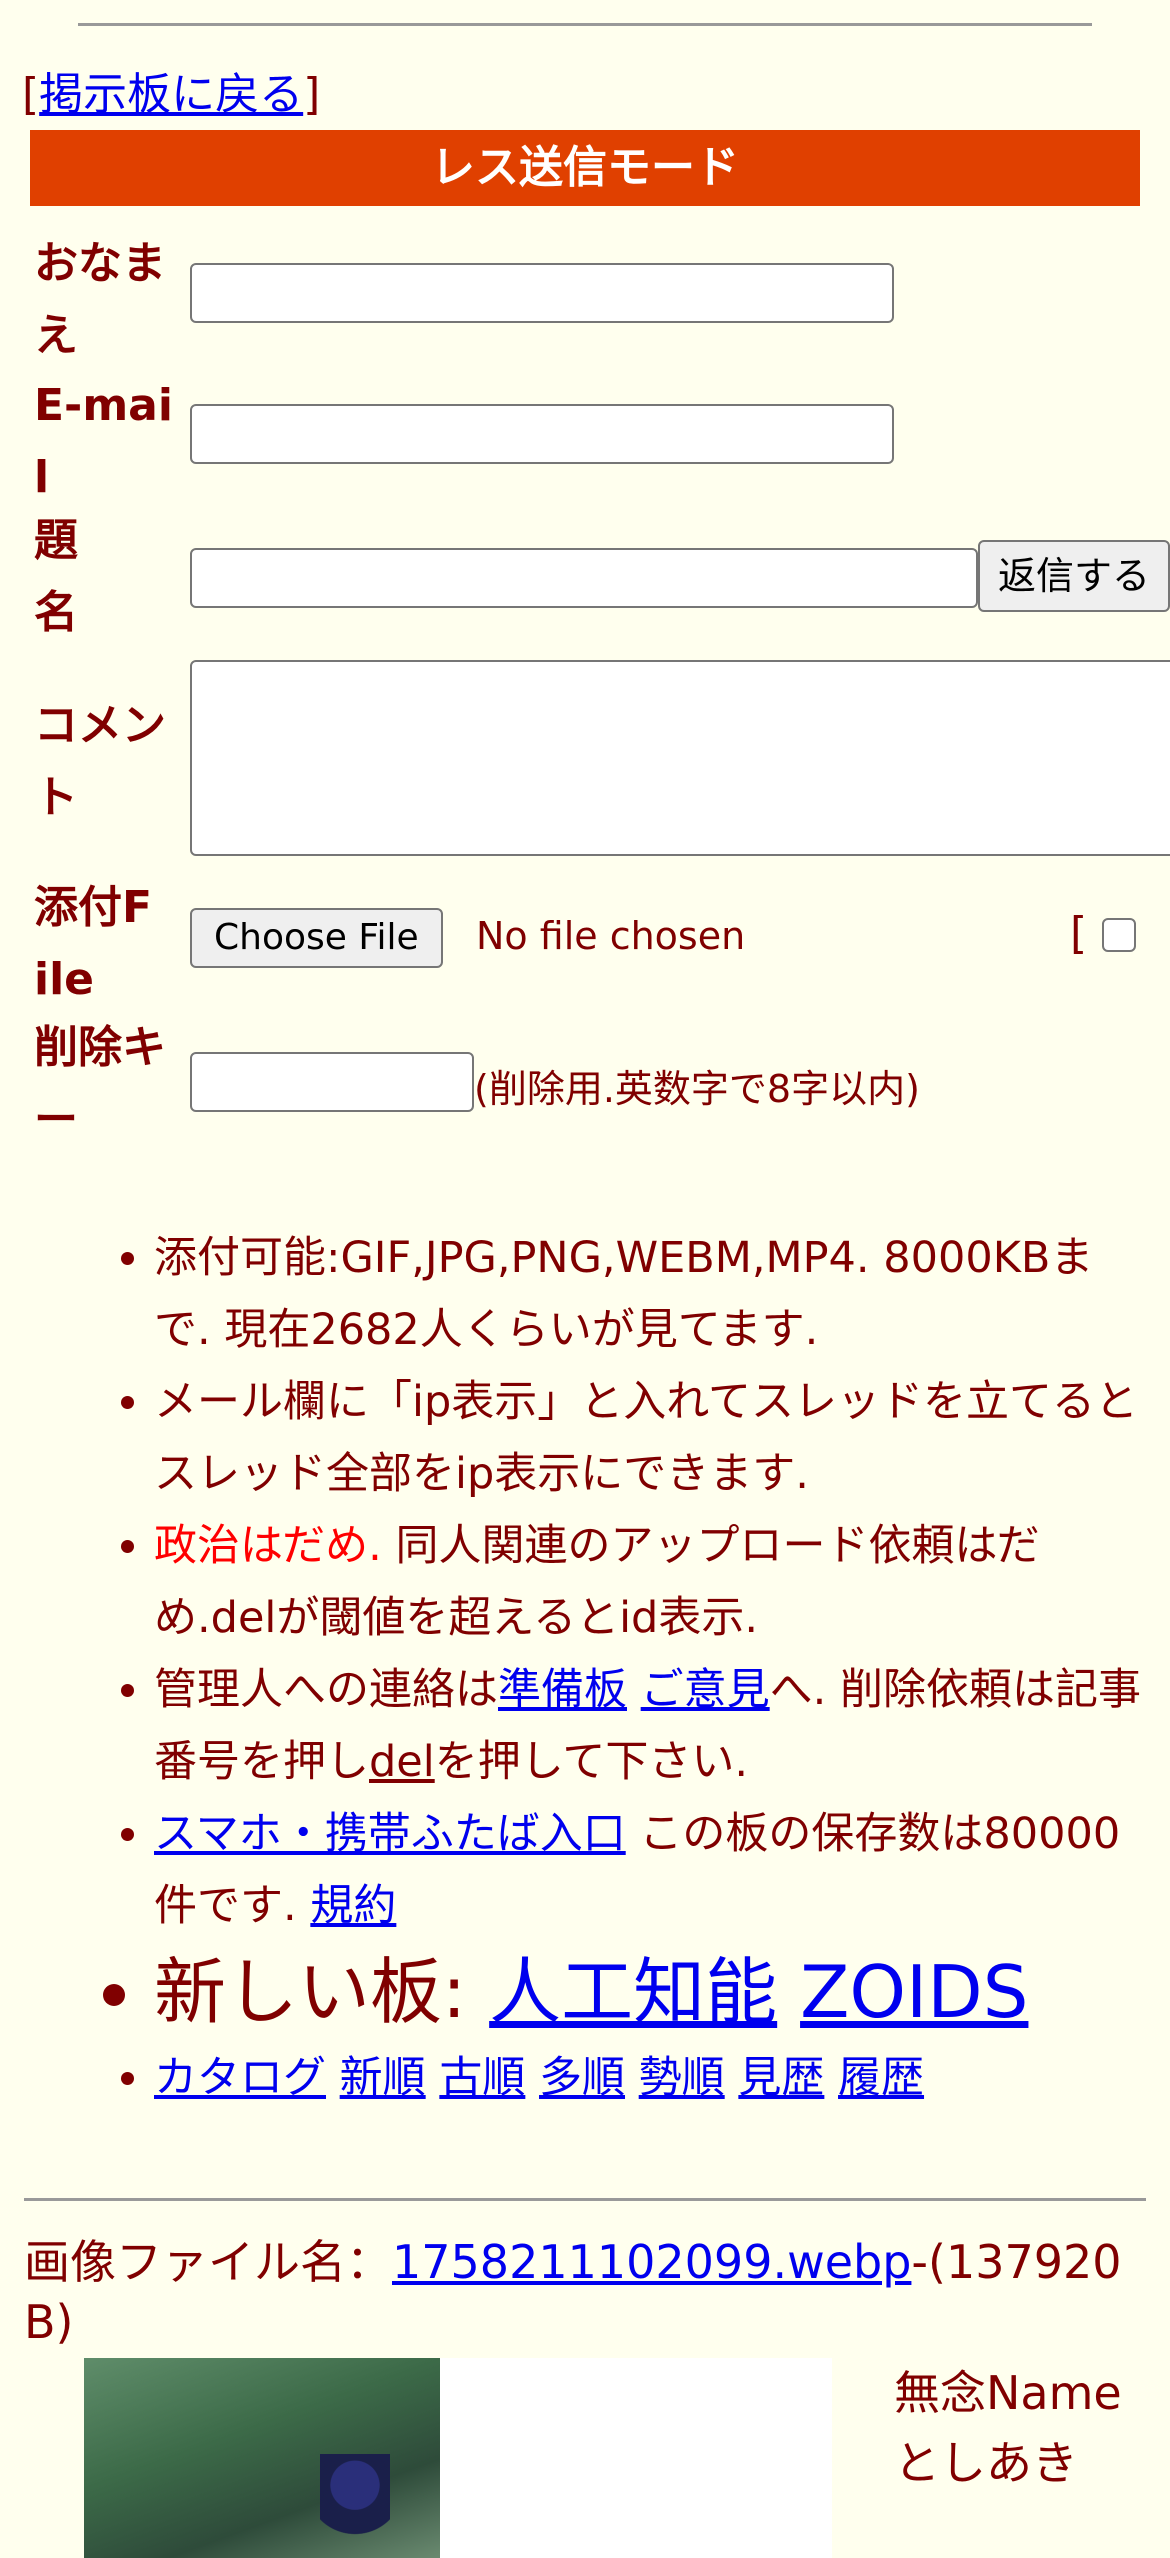 Image resolution: width=1170 pixels, height=2558 pixels. I want to click on ai-board-link: 人工知能, so click(633, 1992).